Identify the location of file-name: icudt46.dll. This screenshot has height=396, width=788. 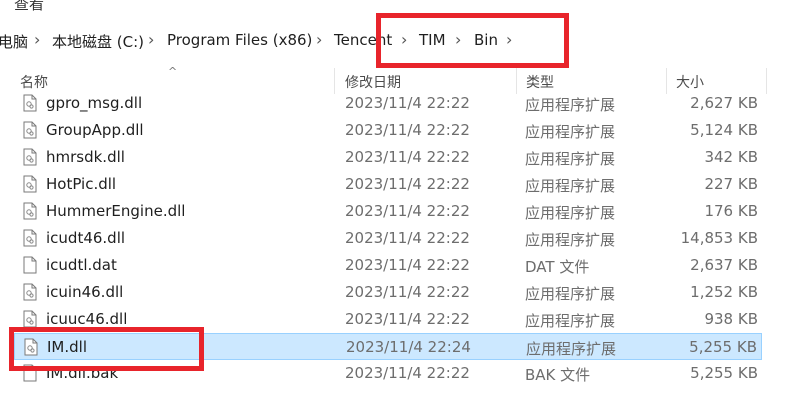
(86, 238).